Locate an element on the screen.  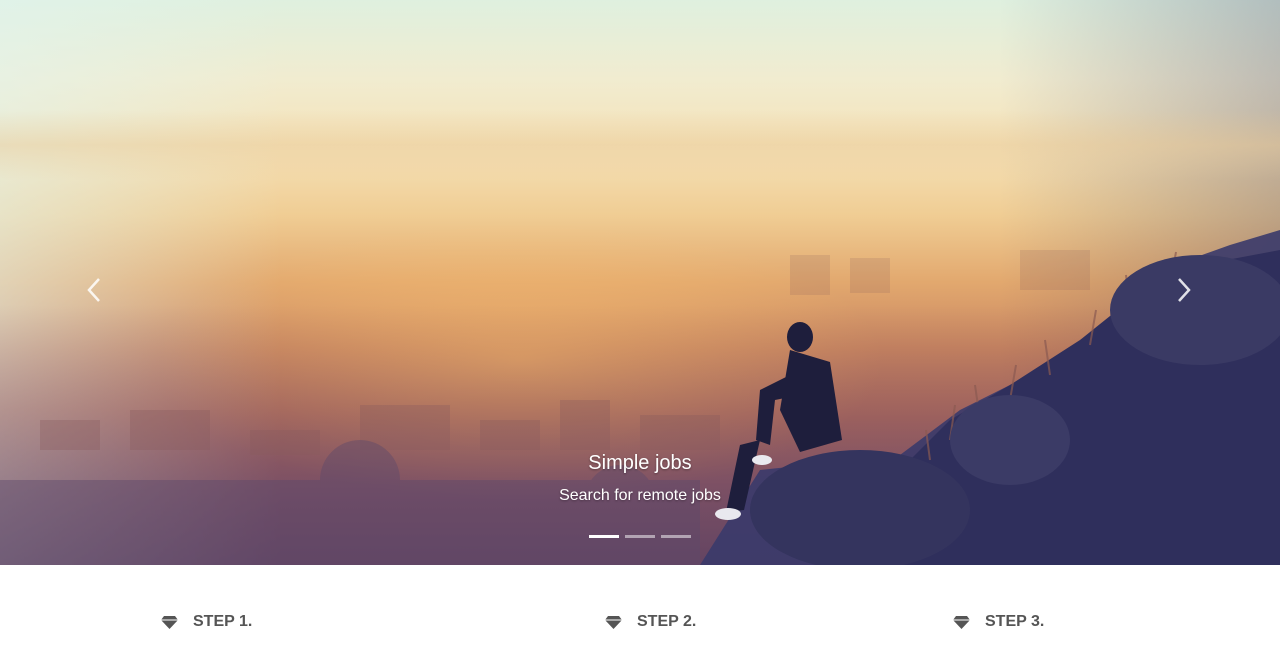
step-2-label: STEP 2. is located at coordinates (667, 621).